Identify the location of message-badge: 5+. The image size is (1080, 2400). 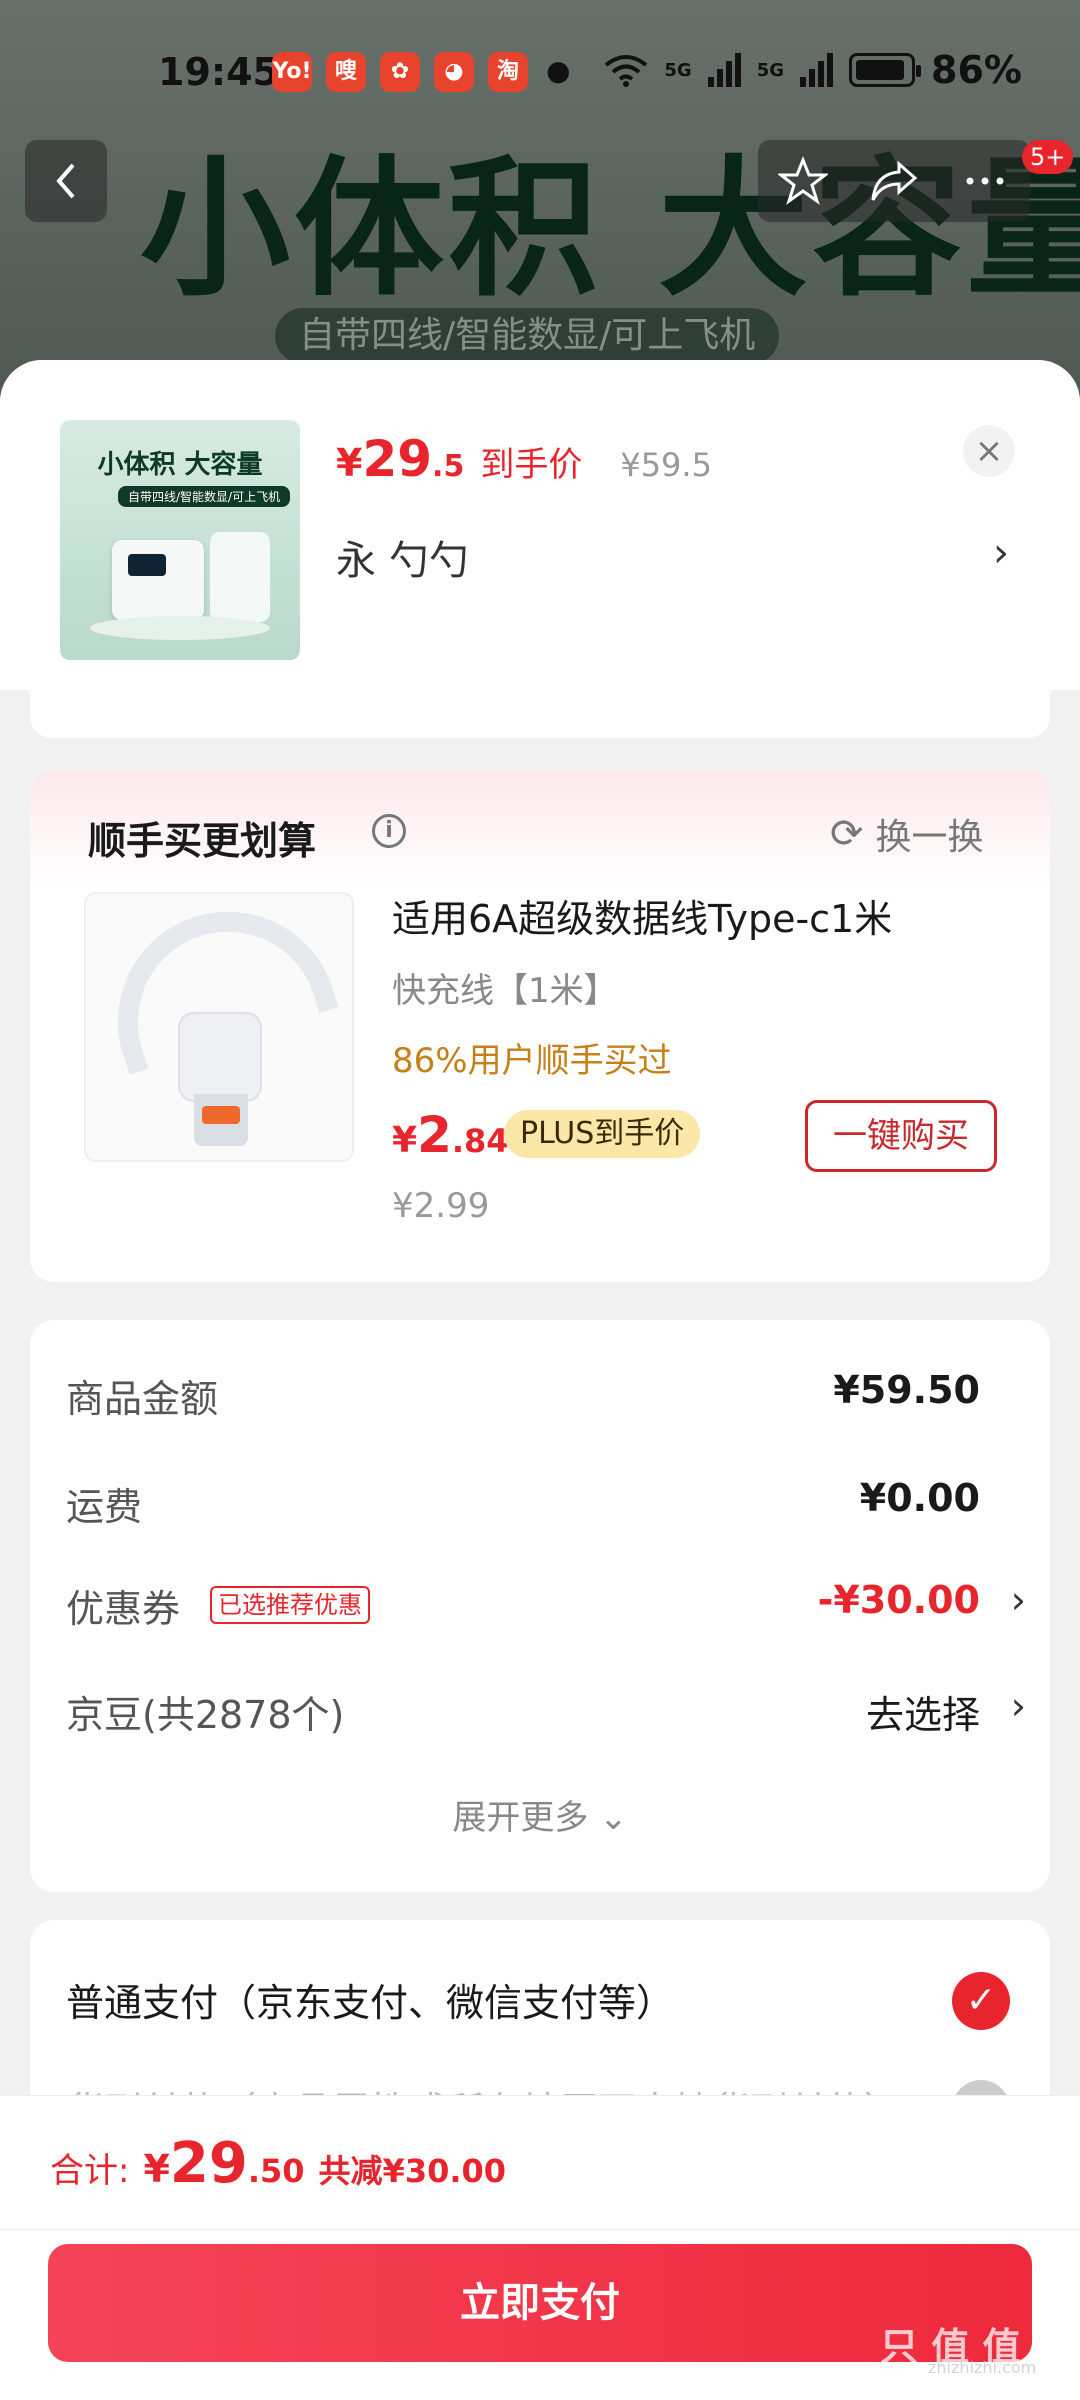
(1048, 157).